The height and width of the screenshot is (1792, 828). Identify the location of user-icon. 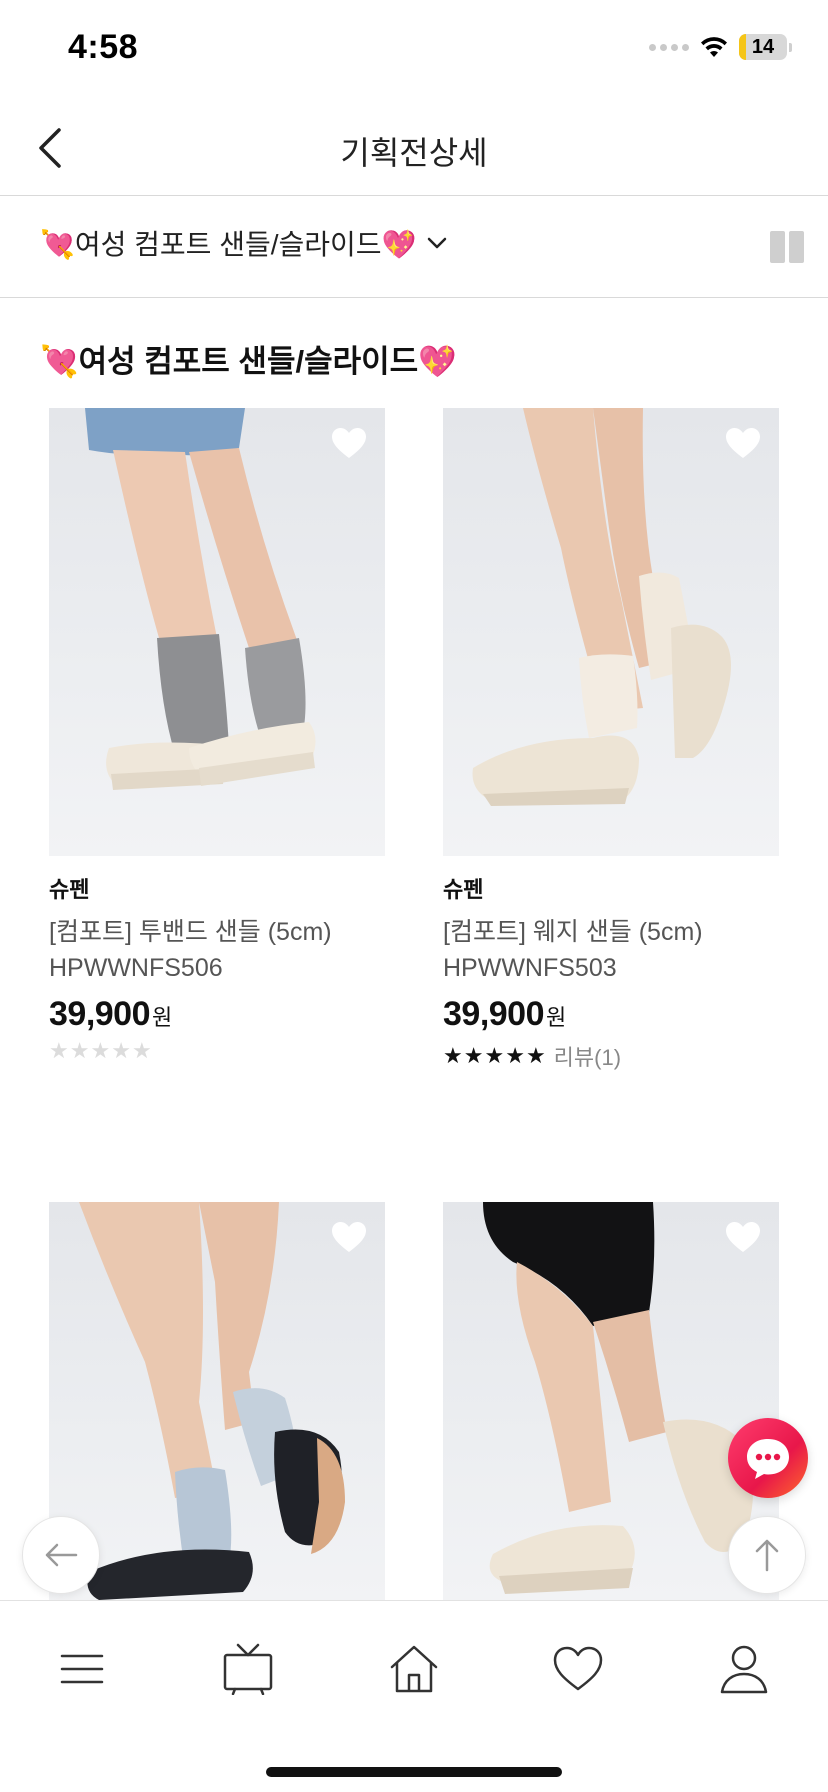
(744, 1669).